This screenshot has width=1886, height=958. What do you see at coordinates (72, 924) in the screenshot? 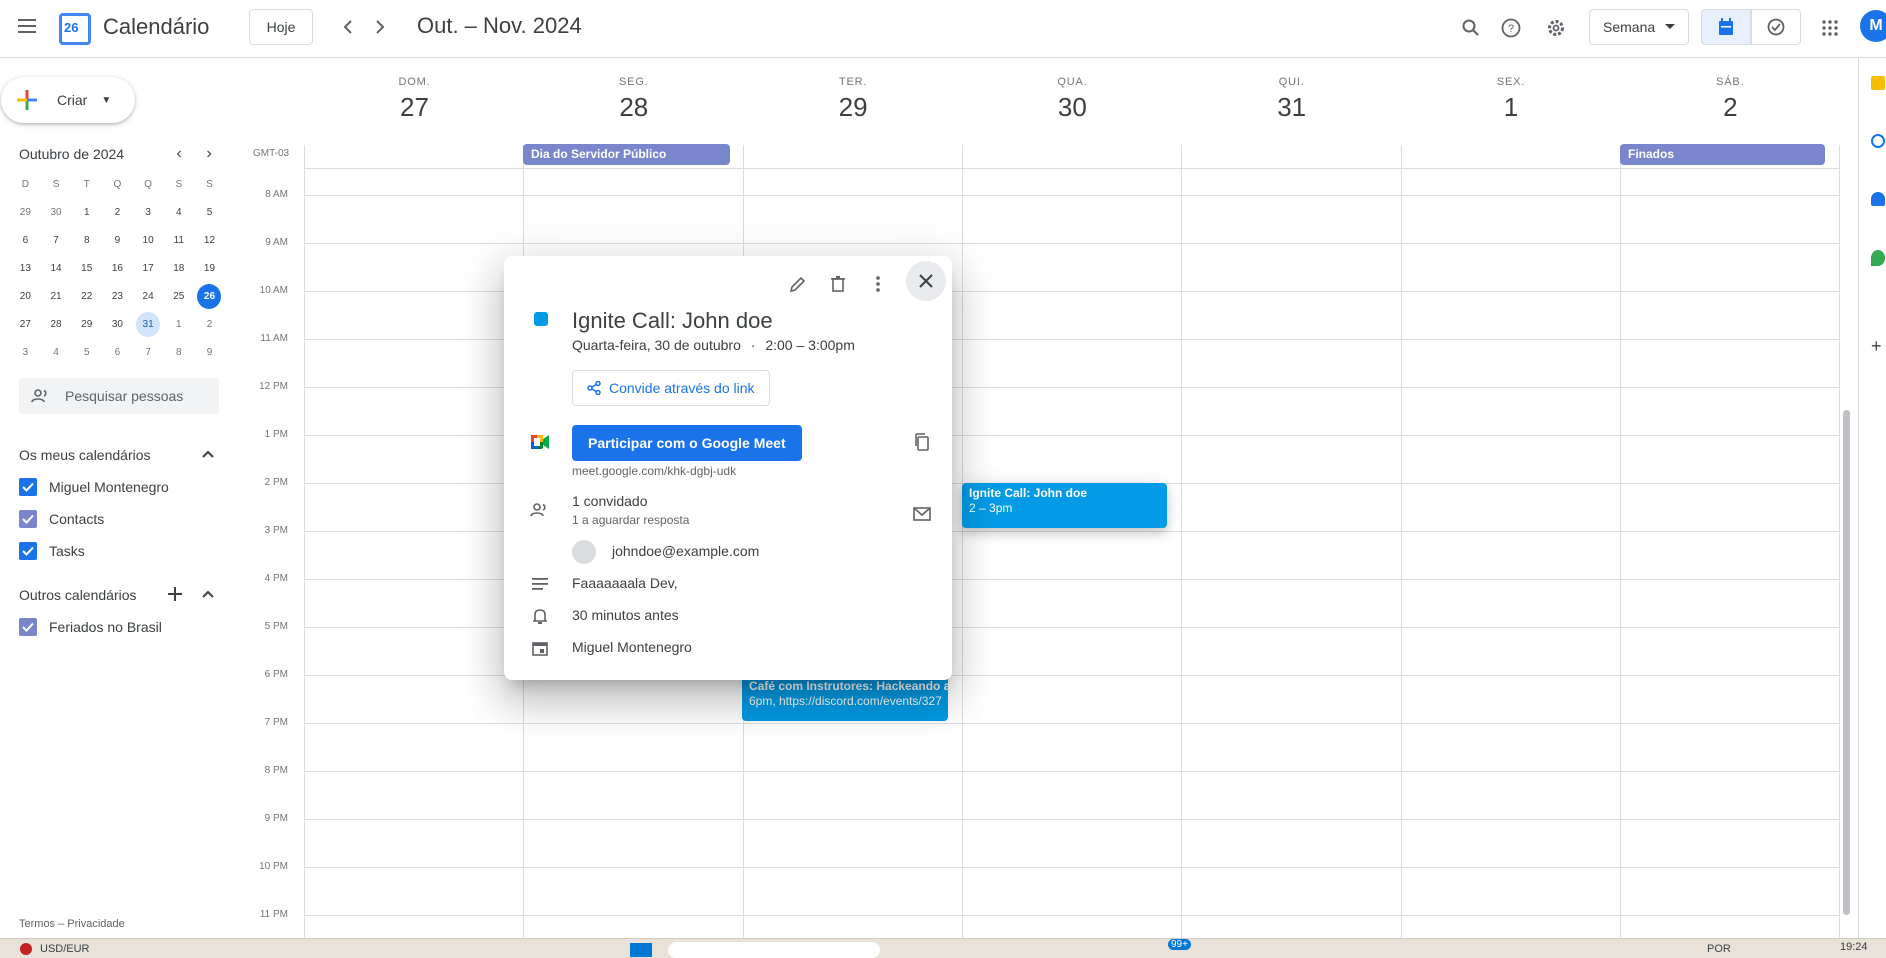
I see `footer-links: Termos – Privacidade` at bounding box center [72, 924].